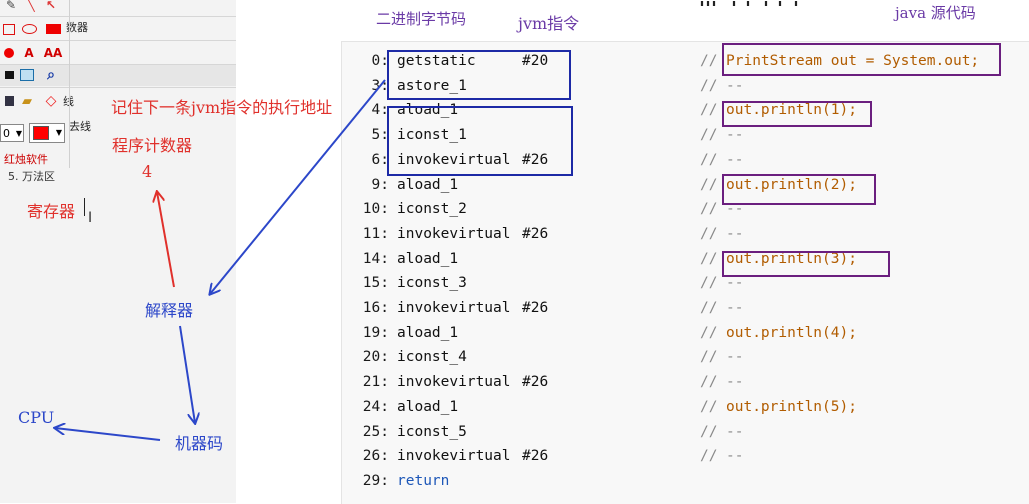  I want to click on arrow-machine-code-to-cpu, so click(108, 434).